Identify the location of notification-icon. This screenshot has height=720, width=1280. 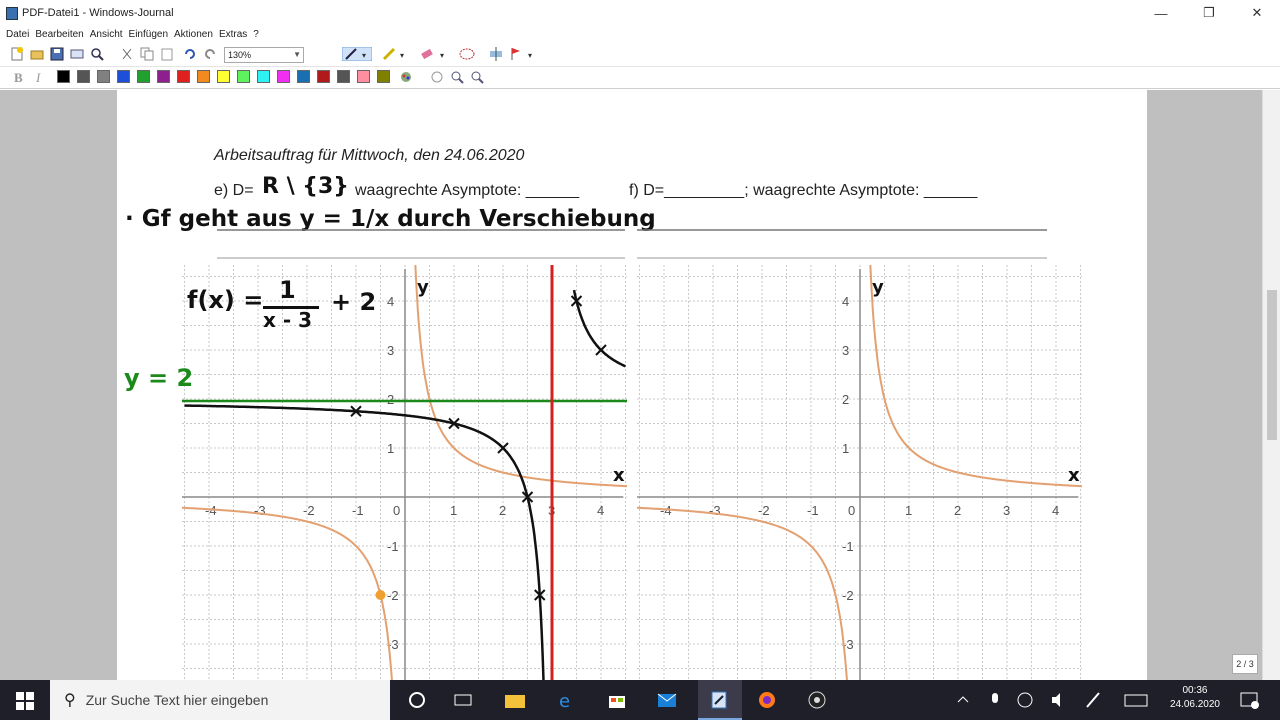
(1249, 700).